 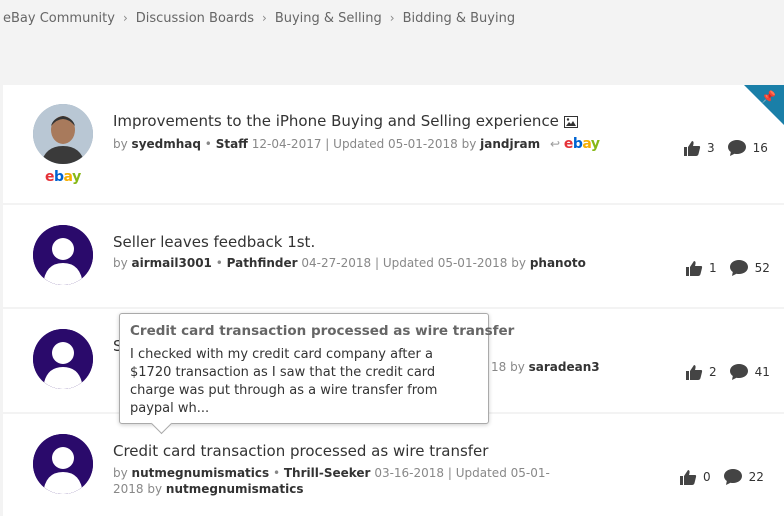 I want to click on user-photo-icon, so click(x=63, y=134).